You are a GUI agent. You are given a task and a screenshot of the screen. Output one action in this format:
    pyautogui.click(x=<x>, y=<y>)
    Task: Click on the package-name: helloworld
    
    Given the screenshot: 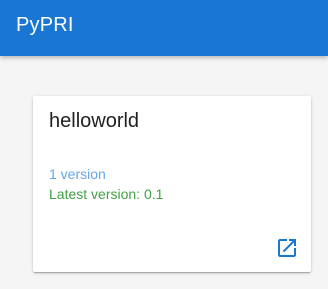 What is the action you would take?
    pyautogui.click(x=94, y=121)
    